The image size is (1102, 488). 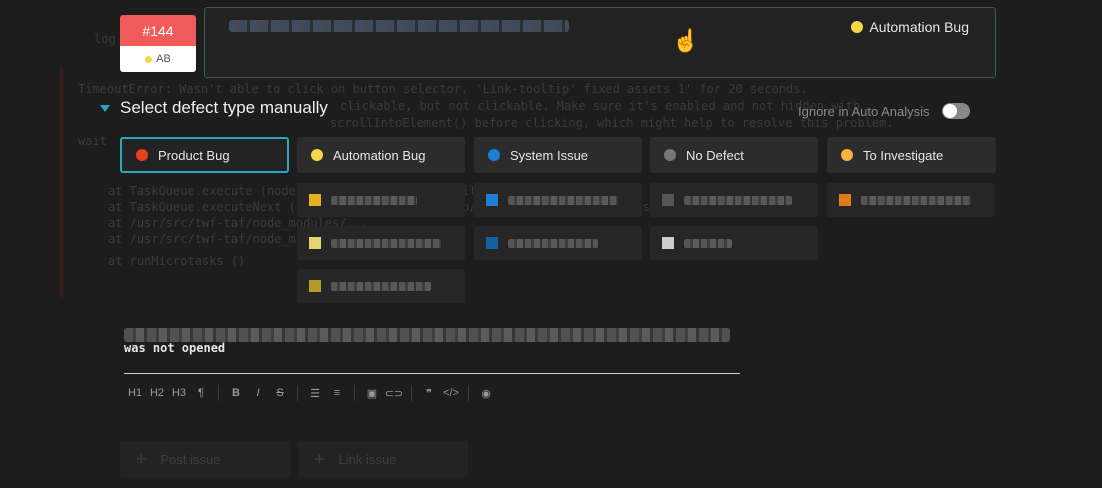 What do you see at coordinates (955, 111) in the screenshot?
I see `ignore-toggle` at bounding box center [955, 111].